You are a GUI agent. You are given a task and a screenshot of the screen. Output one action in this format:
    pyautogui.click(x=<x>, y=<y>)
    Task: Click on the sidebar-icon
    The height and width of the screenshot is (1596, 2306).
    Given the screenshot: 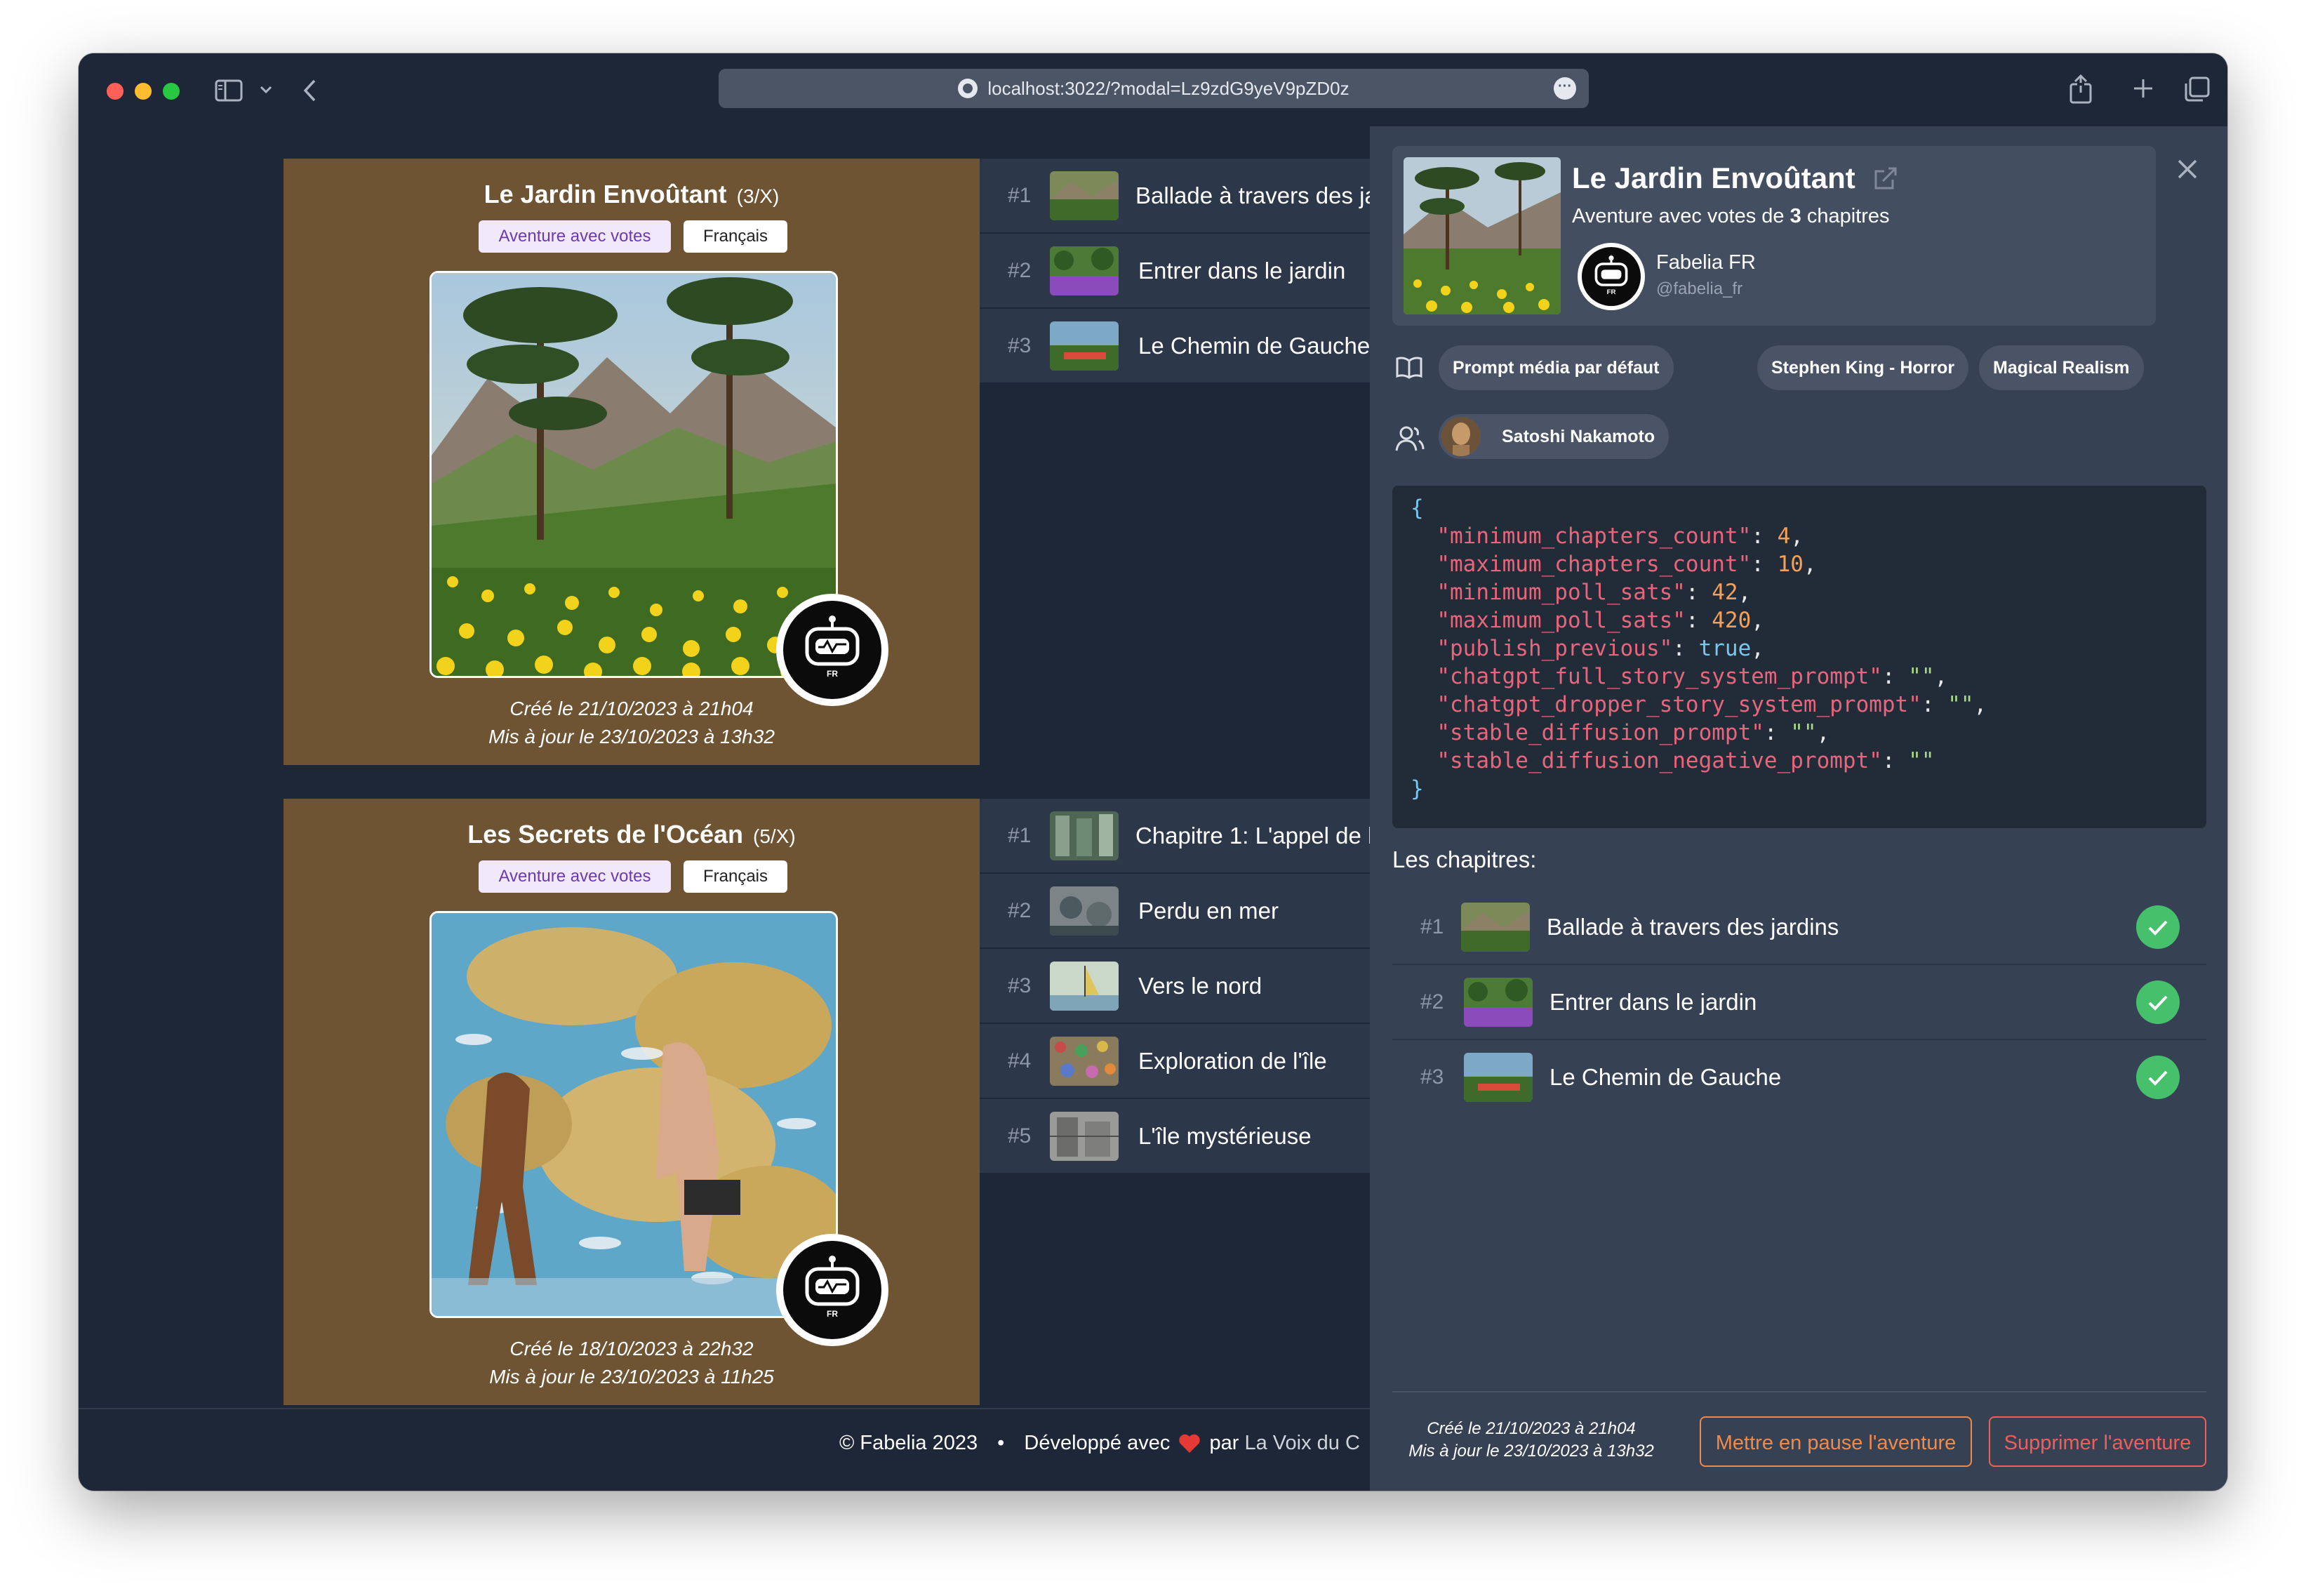 What is the action you would take?
    pyautogui.click(x=229, y=90)
    